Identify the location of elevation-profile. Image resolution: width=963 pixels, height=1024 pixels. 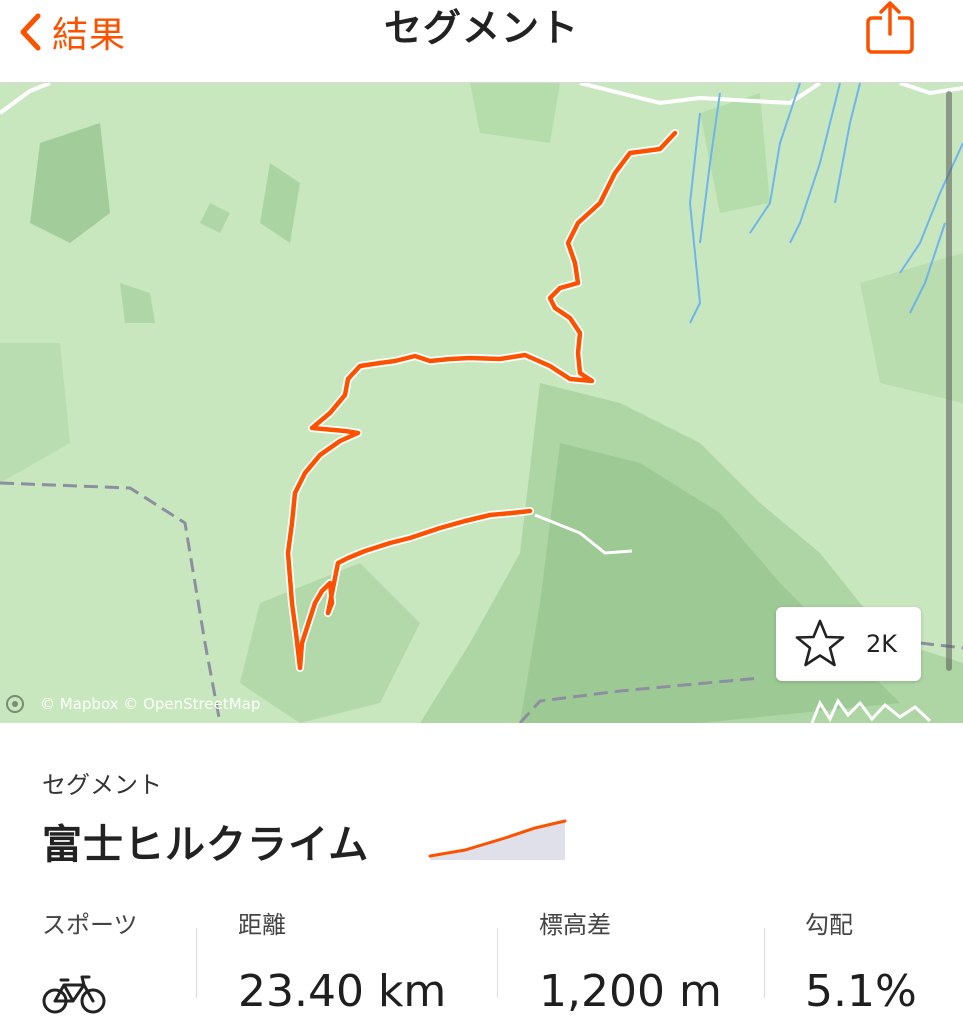
(497, 839).